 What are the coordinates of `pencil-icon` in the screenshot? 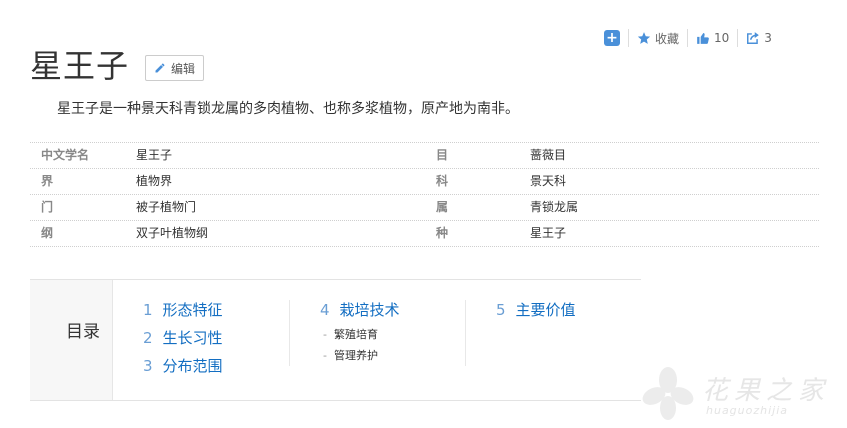 It's located at (160, 68).